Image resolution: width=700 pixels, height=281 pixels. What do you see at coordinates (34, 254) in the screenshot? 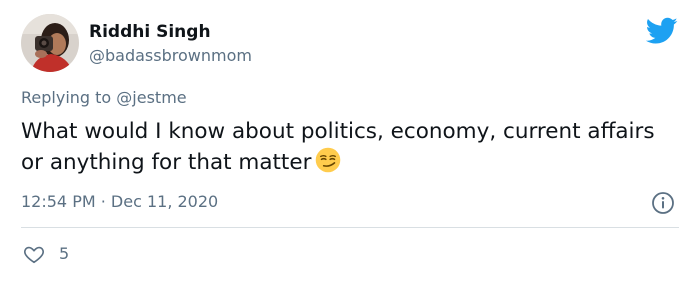
I see `heart-icon` at bounding box center [34, 254].